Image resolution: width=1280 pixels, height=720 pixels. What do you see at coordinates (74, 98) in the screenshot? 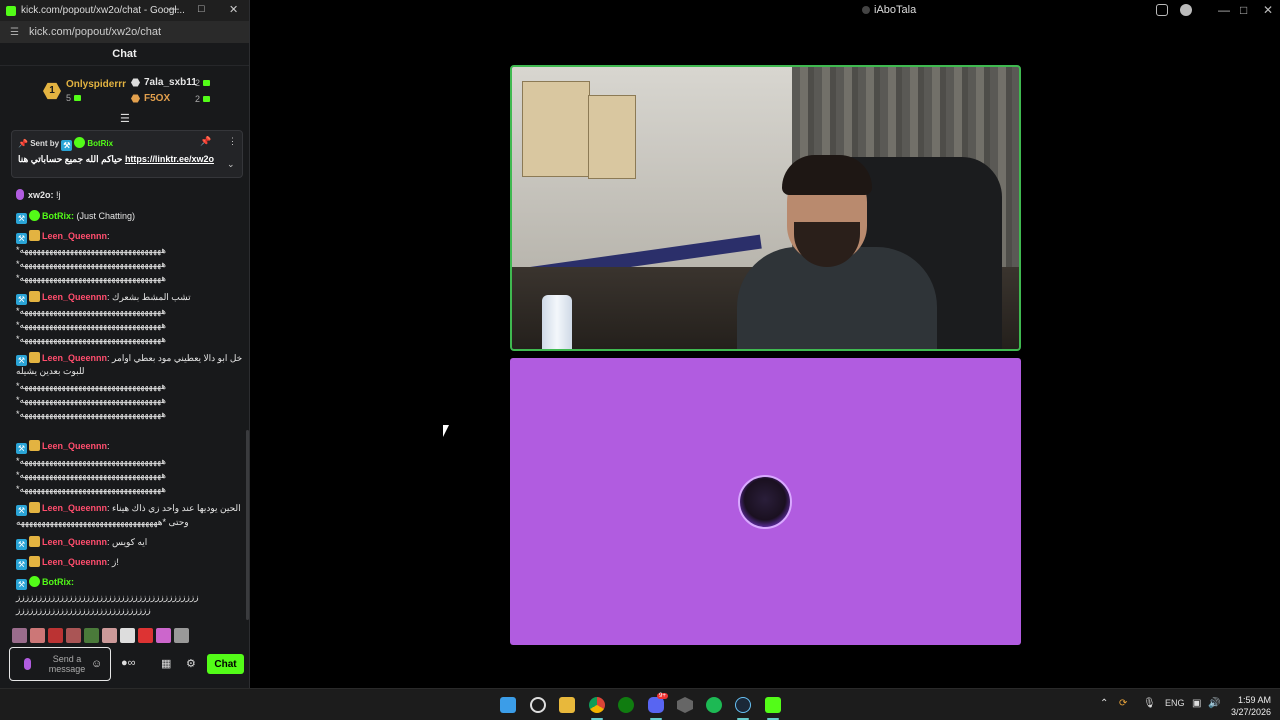
I see `leaderboard-count-1: 5` at bounding box center [74, 98].